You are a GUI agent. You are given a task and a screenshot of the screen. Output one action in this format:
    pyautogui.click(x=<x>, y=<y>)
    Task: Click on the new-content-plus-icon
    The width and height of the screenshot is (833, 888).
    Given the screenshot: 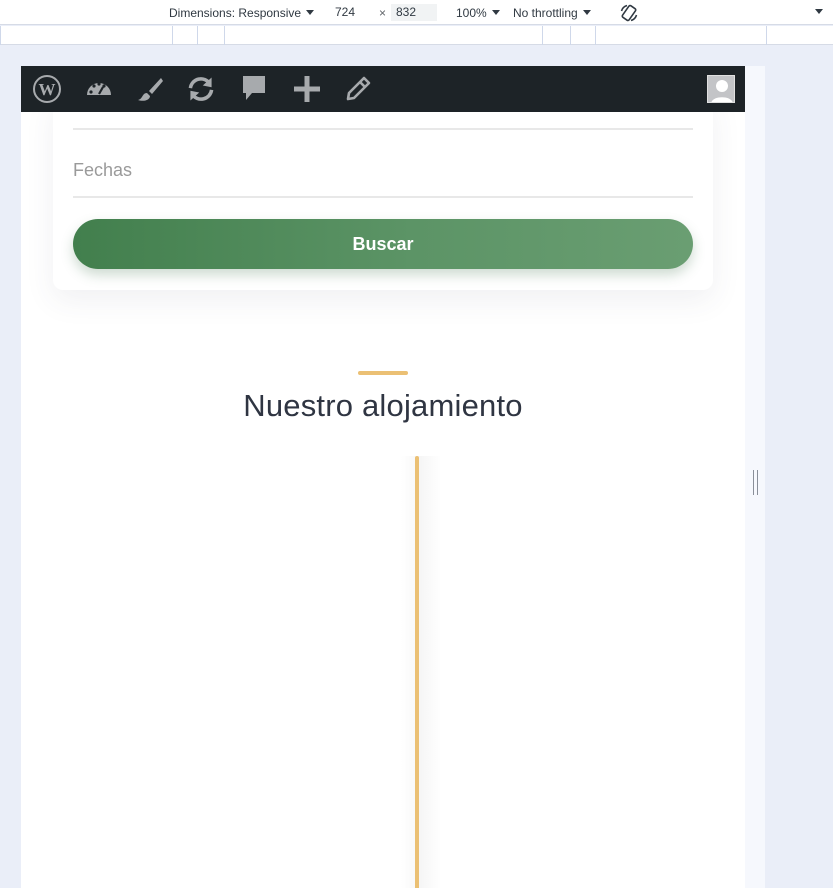 What is the action you would take?
    pyautogui.click(x=307, y=89)
    